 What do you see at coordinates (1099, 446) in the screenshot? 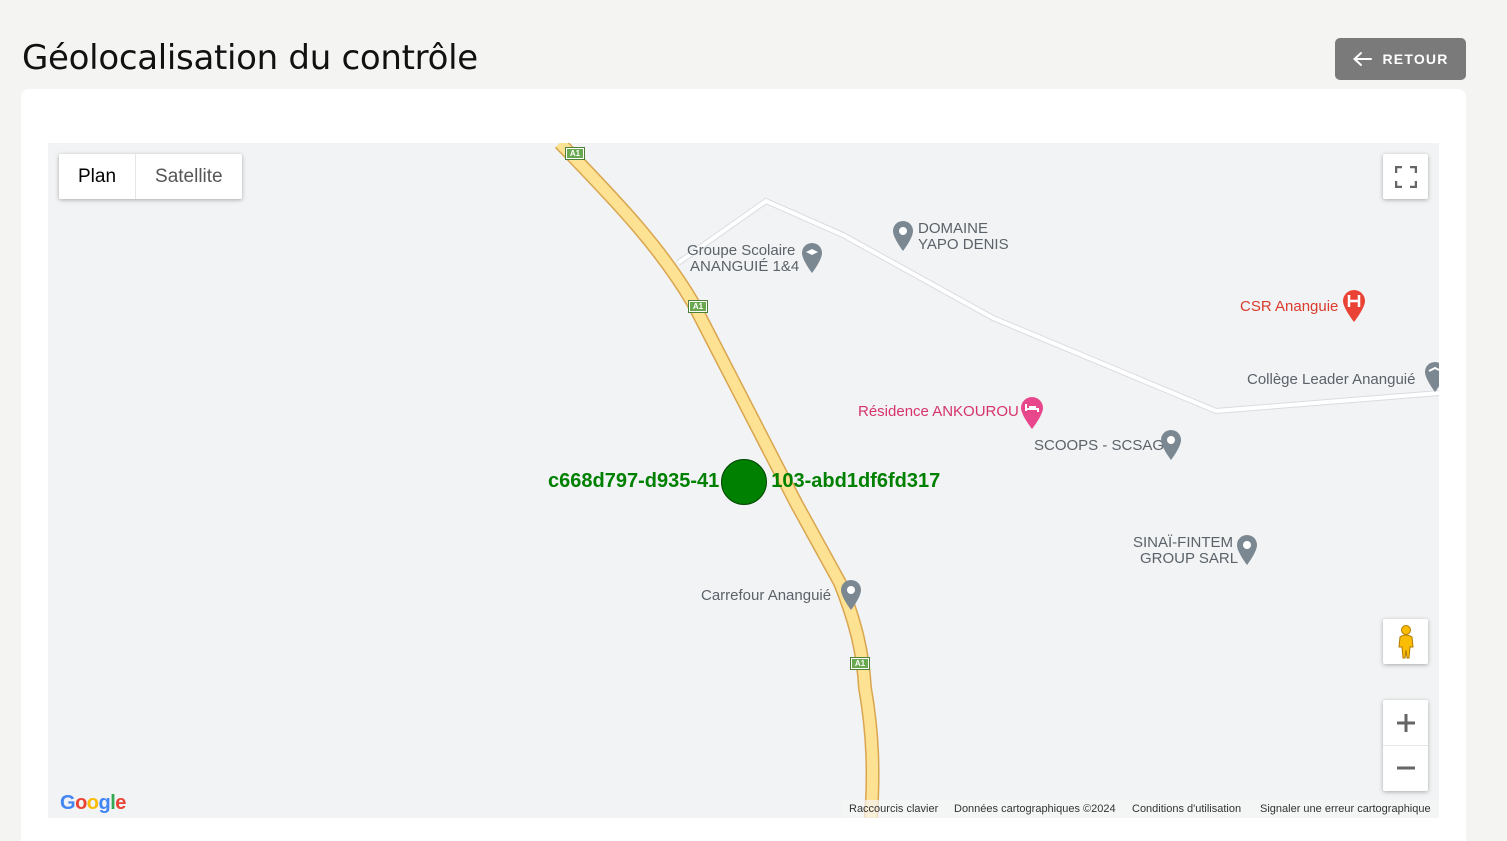
I see `poi-scoops-label: SCOOPS - SCSAG` at bounding box center [1099, 446].